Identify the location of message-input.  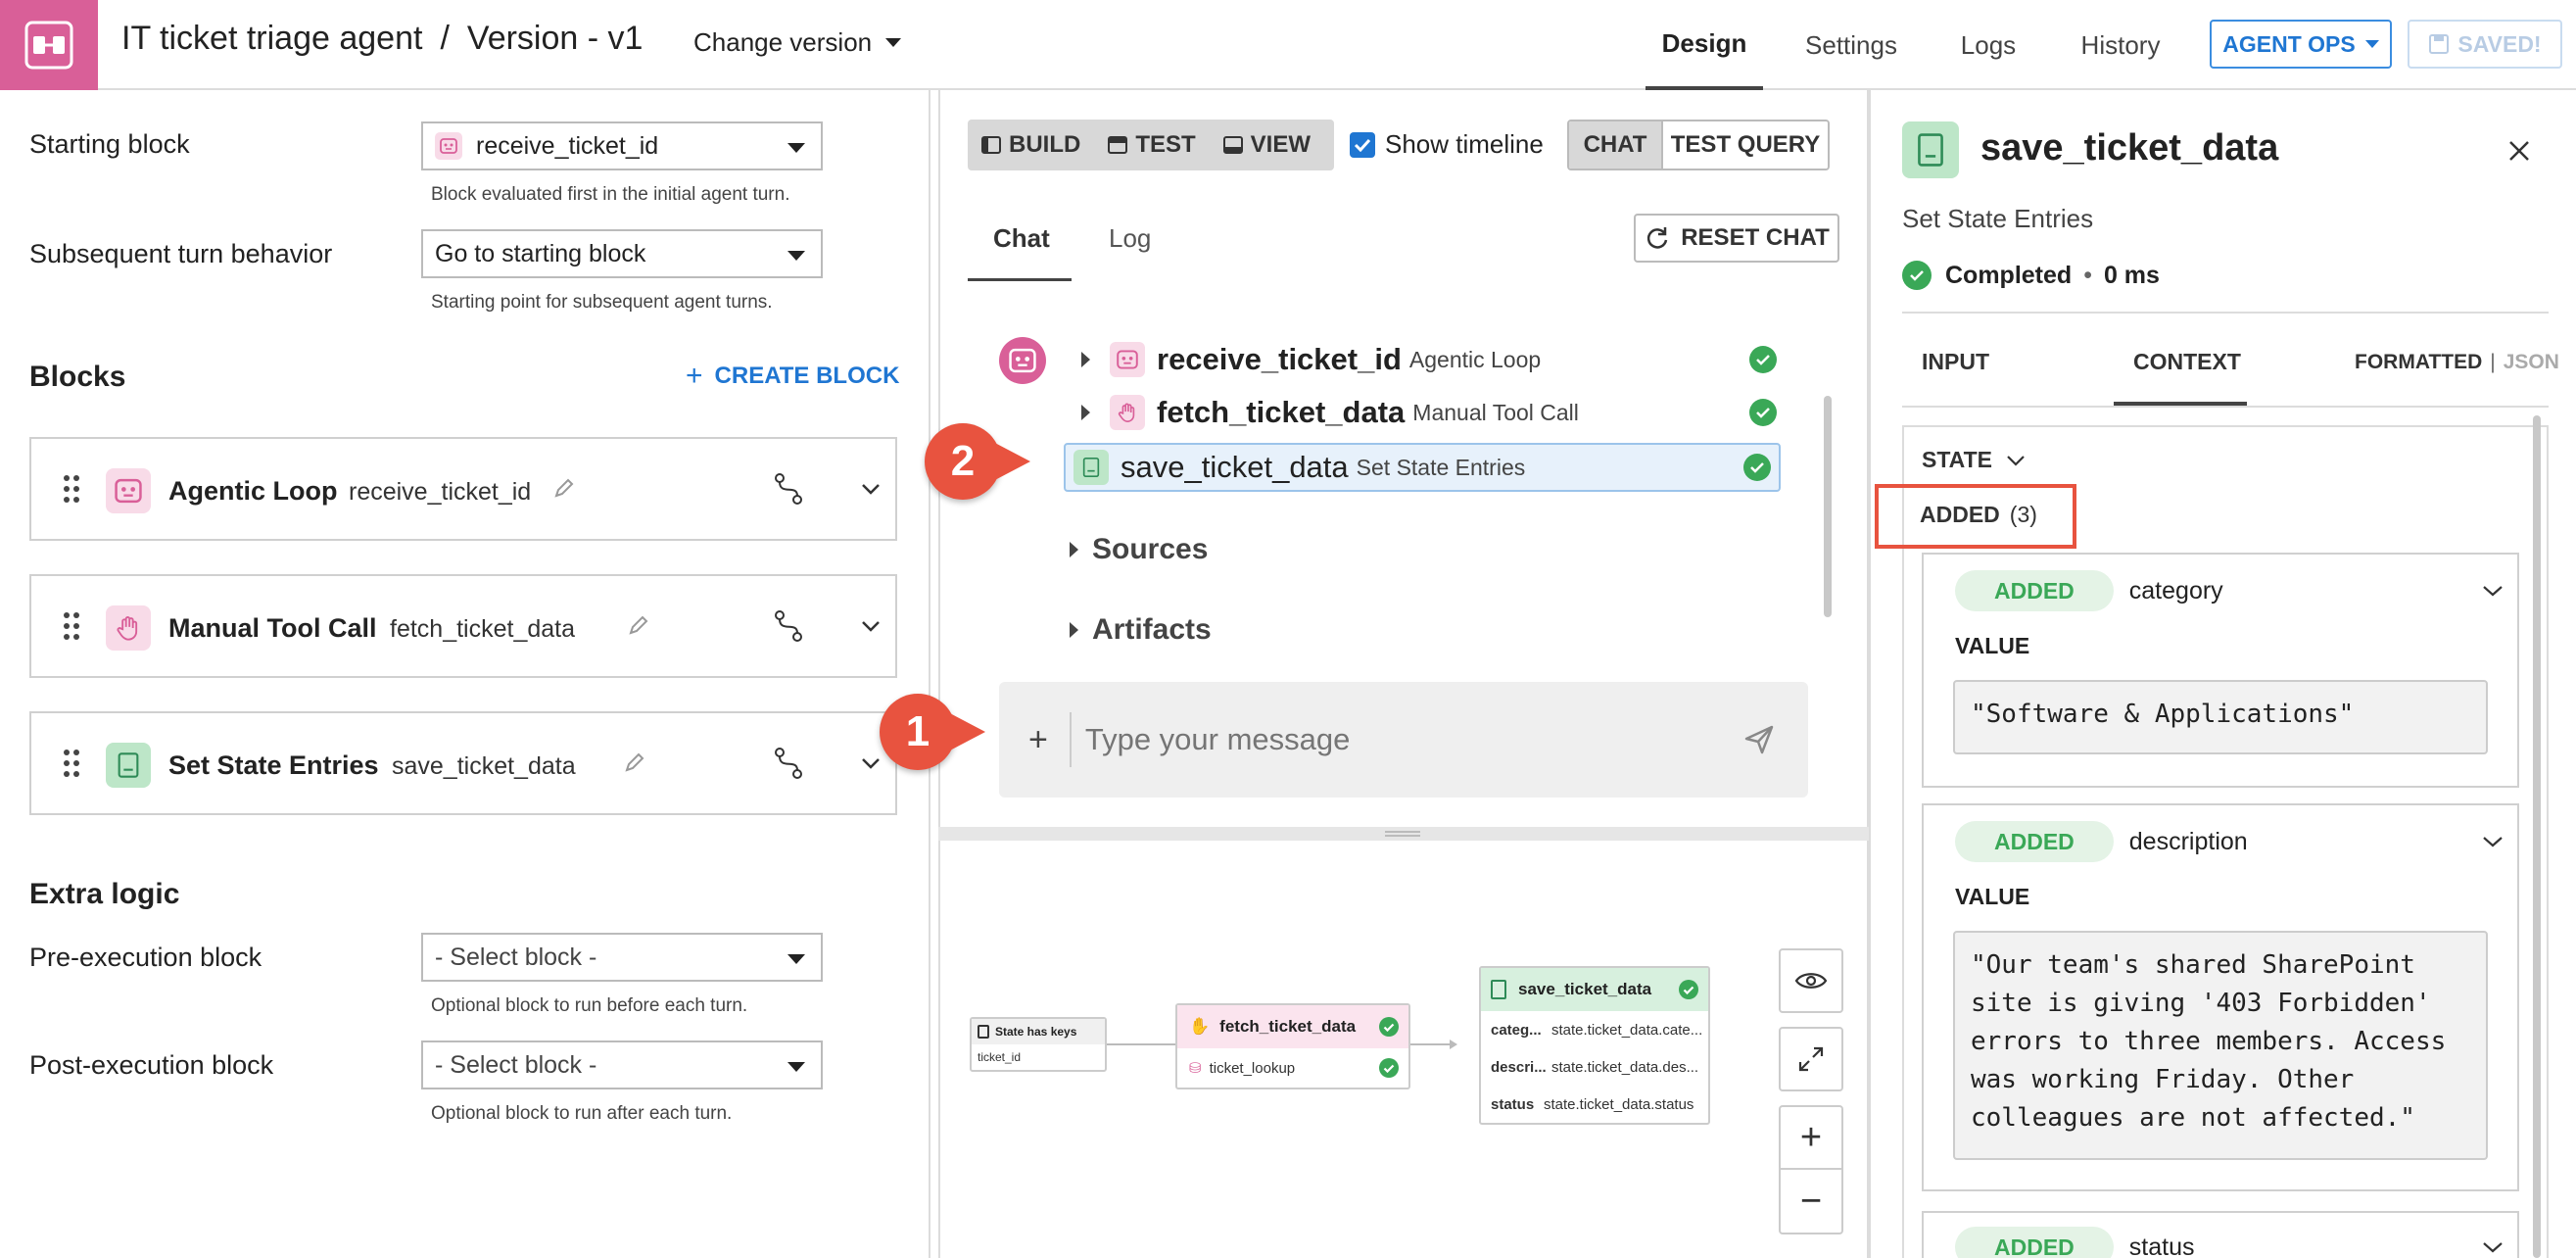
(1414, 739).